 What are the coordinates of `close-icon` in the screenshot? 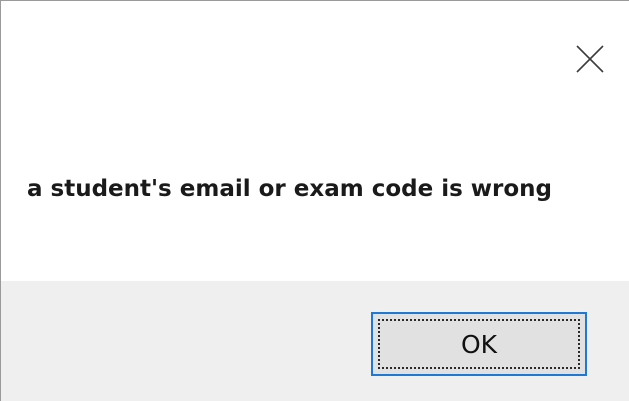 It's located at (590, 59).